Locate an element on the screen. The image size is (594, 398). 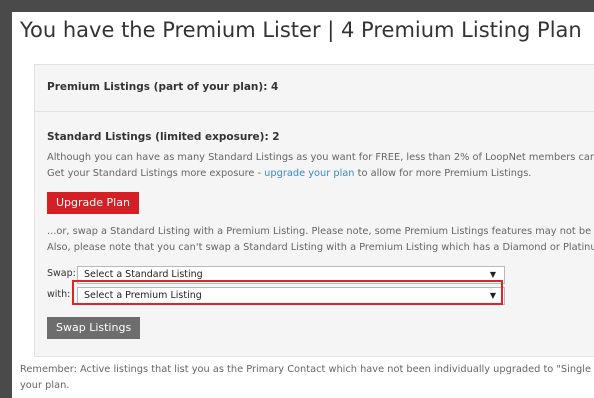
upgrade-plan-link: upgrade your plan is located at coordinates (309, 173).